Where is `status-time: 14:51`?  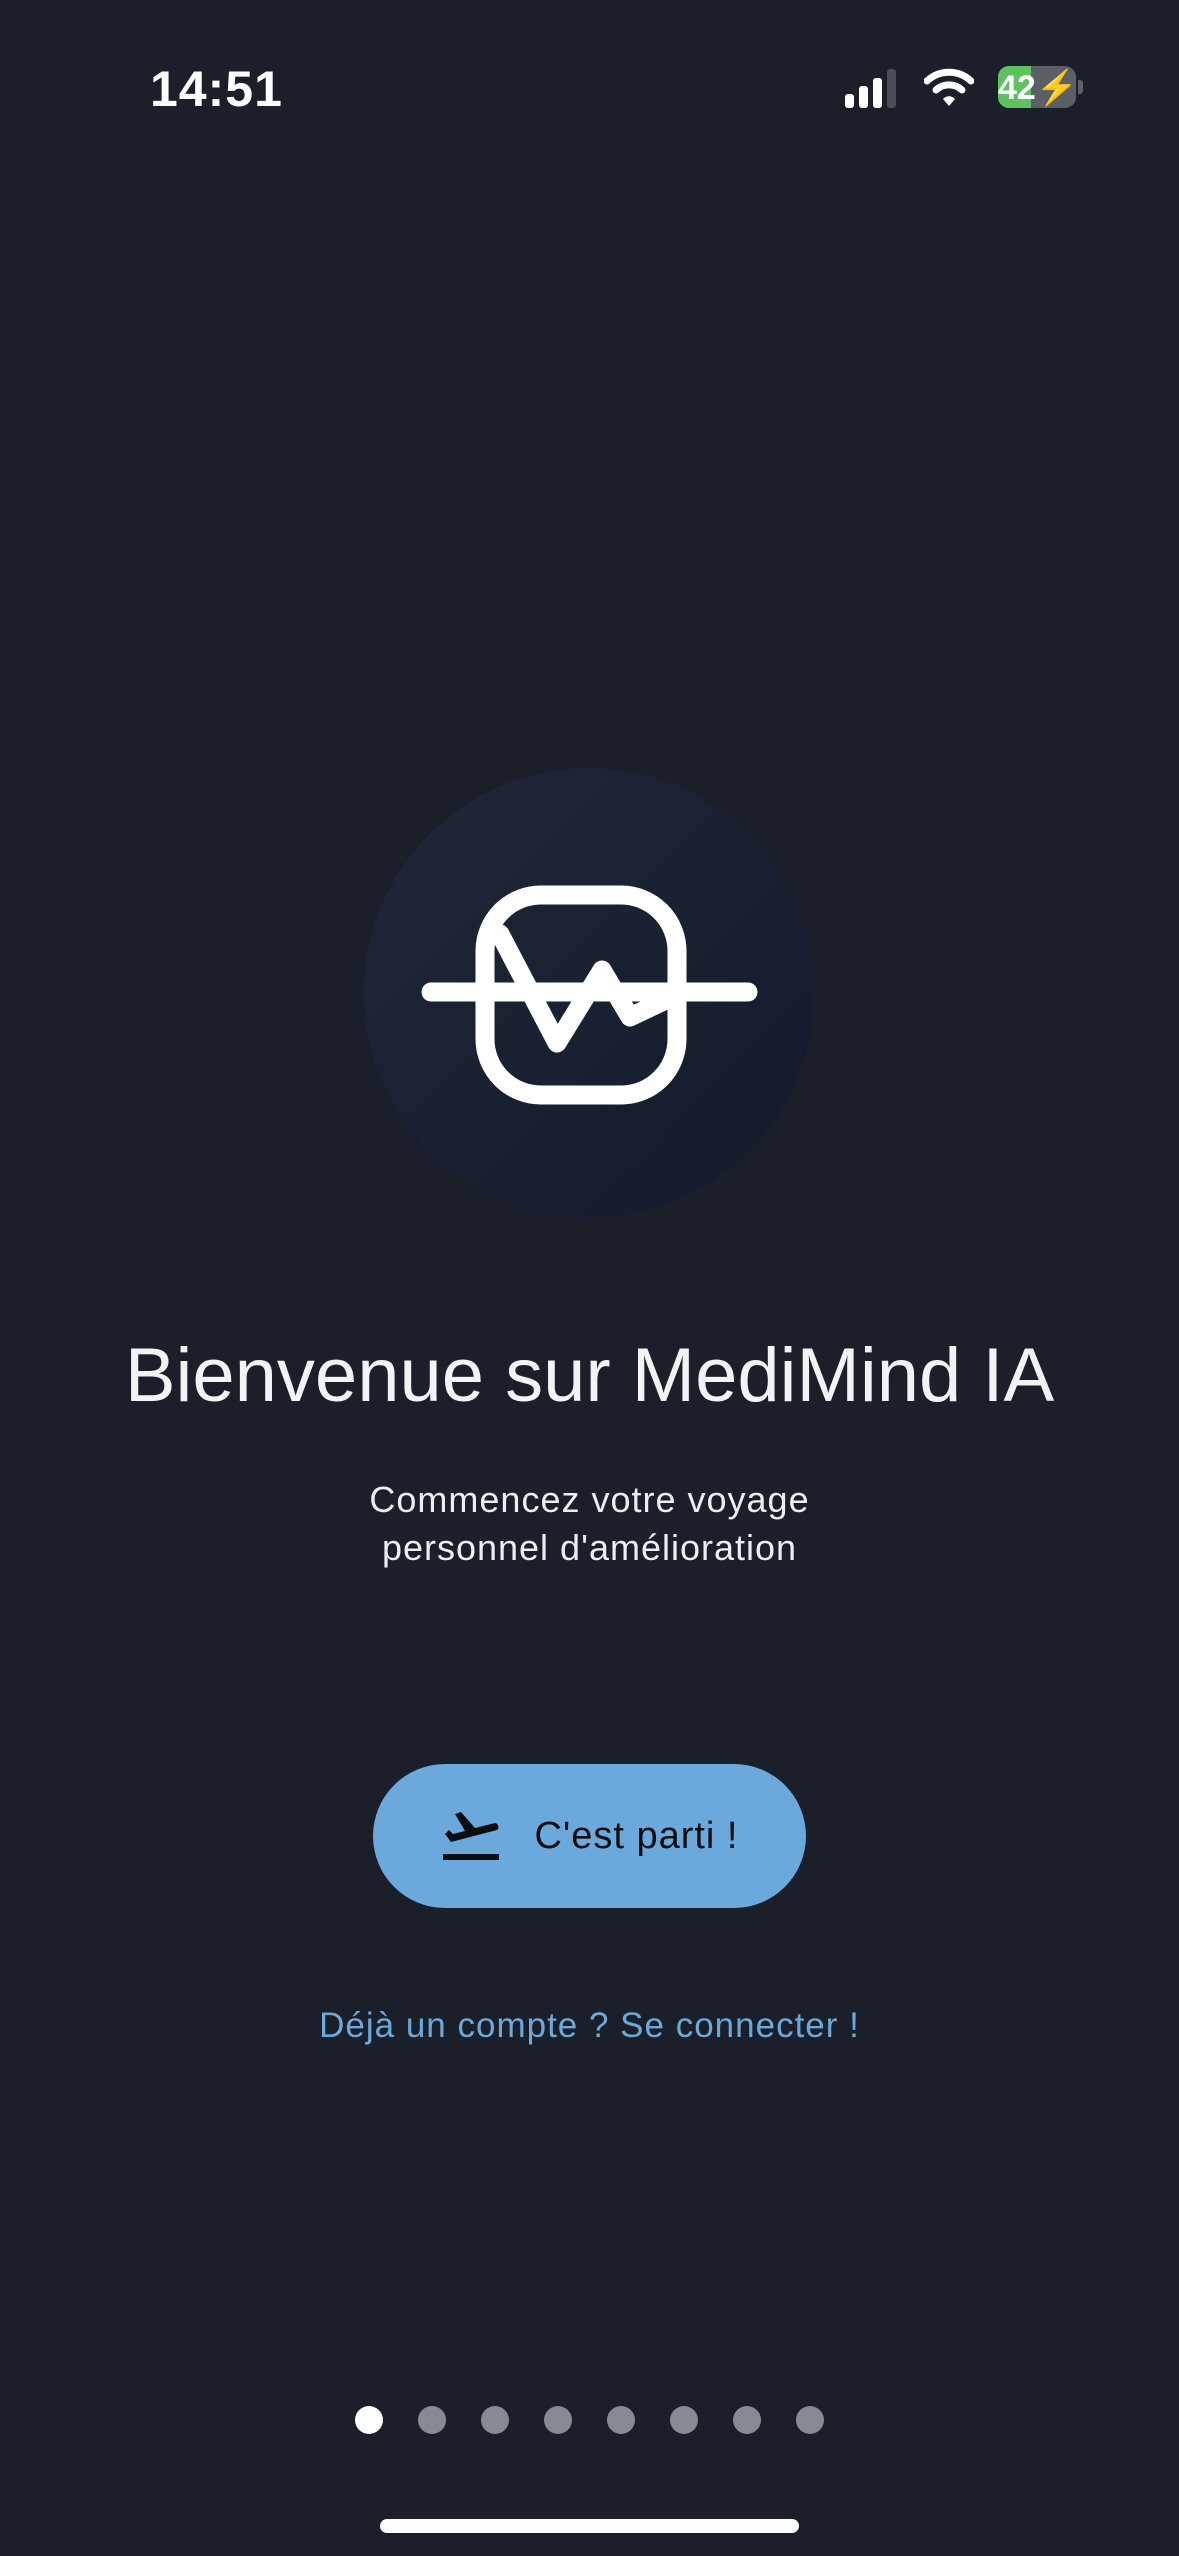 status-time: 14:51 is located at coordinates (216, 89).